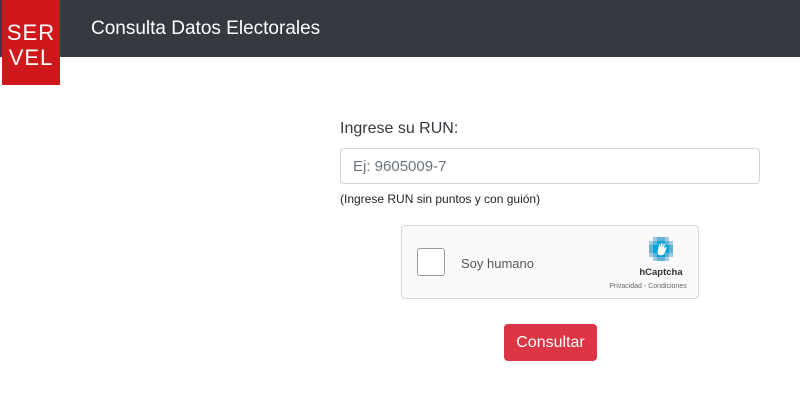  What do you see at coordinates (399, 128) in the screenshot?
I see `run-label: Ingrese su RUN:` at bounding box center [399, 128].